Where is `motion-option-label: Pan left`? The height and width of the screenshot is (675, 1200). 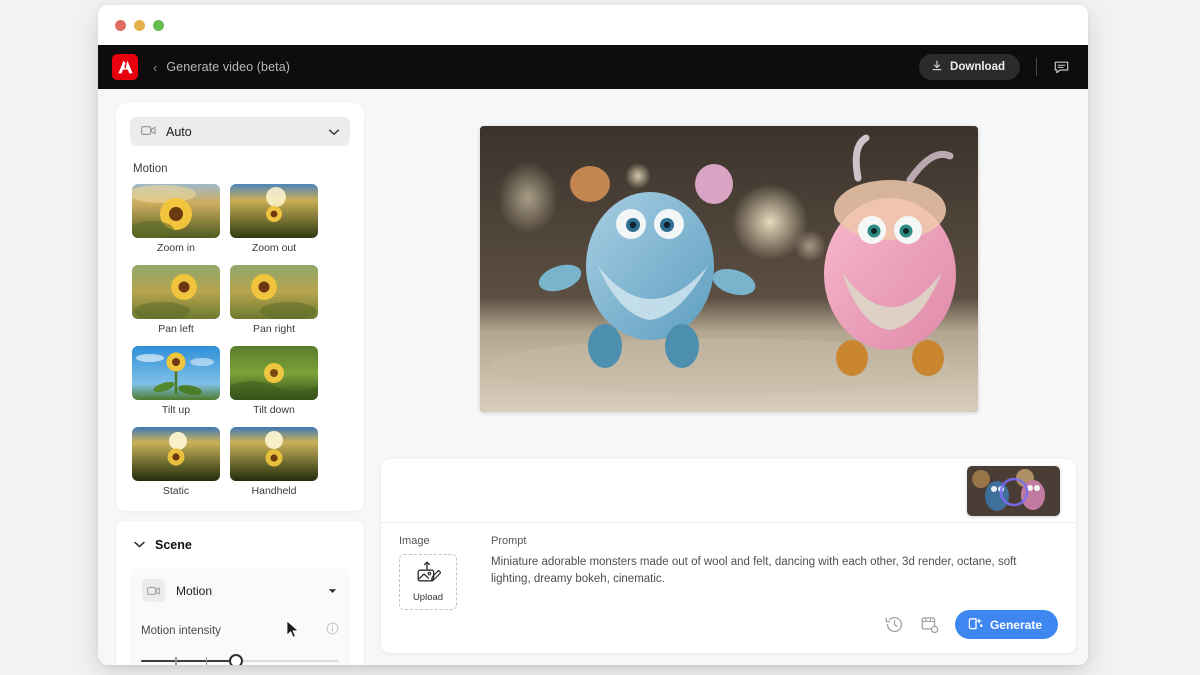 motion-option-label: Pan left is located at coordinates (176, 329).